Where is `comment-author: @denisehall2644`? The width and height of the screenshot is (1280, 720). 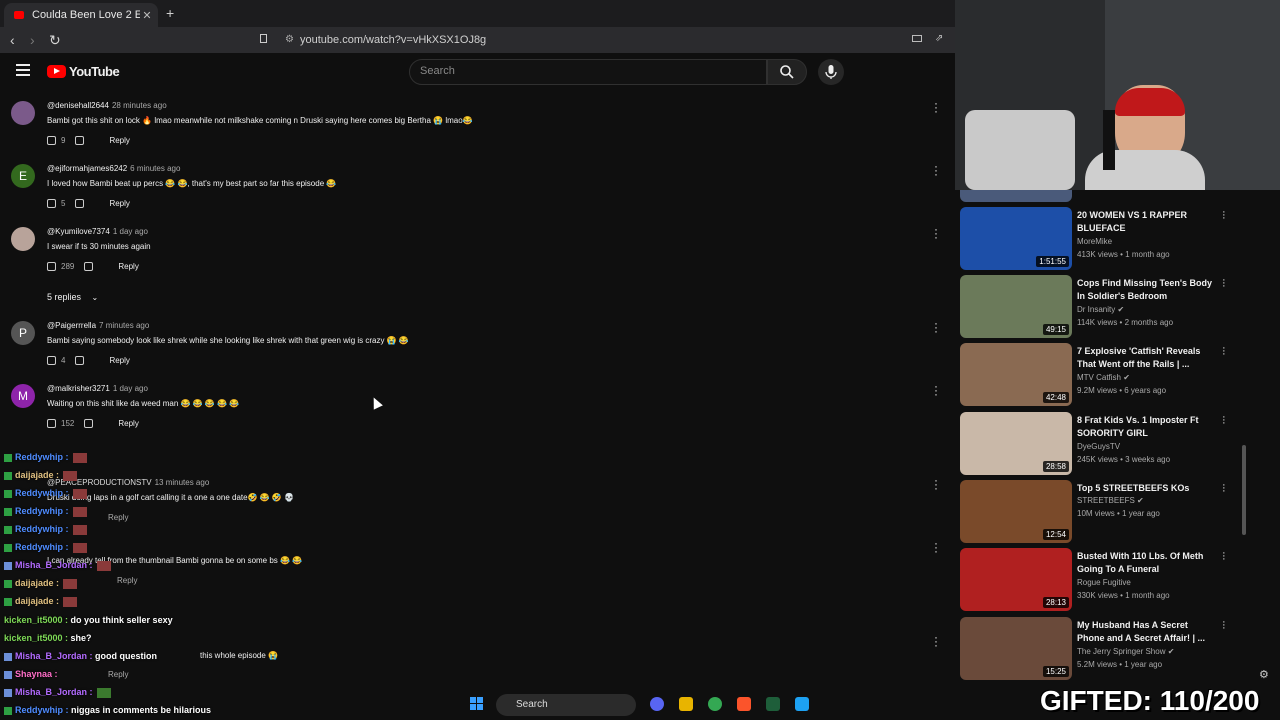
comment-author: @denisehall2644 is located at coordinates (78, 105).